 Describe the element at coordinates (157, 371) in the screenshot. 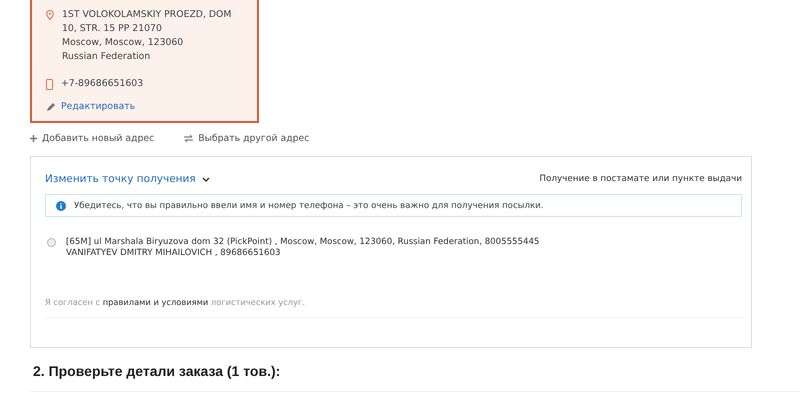

I see `section-heading: 2. Проверьте детали заказа (1 тов.):` at that location.